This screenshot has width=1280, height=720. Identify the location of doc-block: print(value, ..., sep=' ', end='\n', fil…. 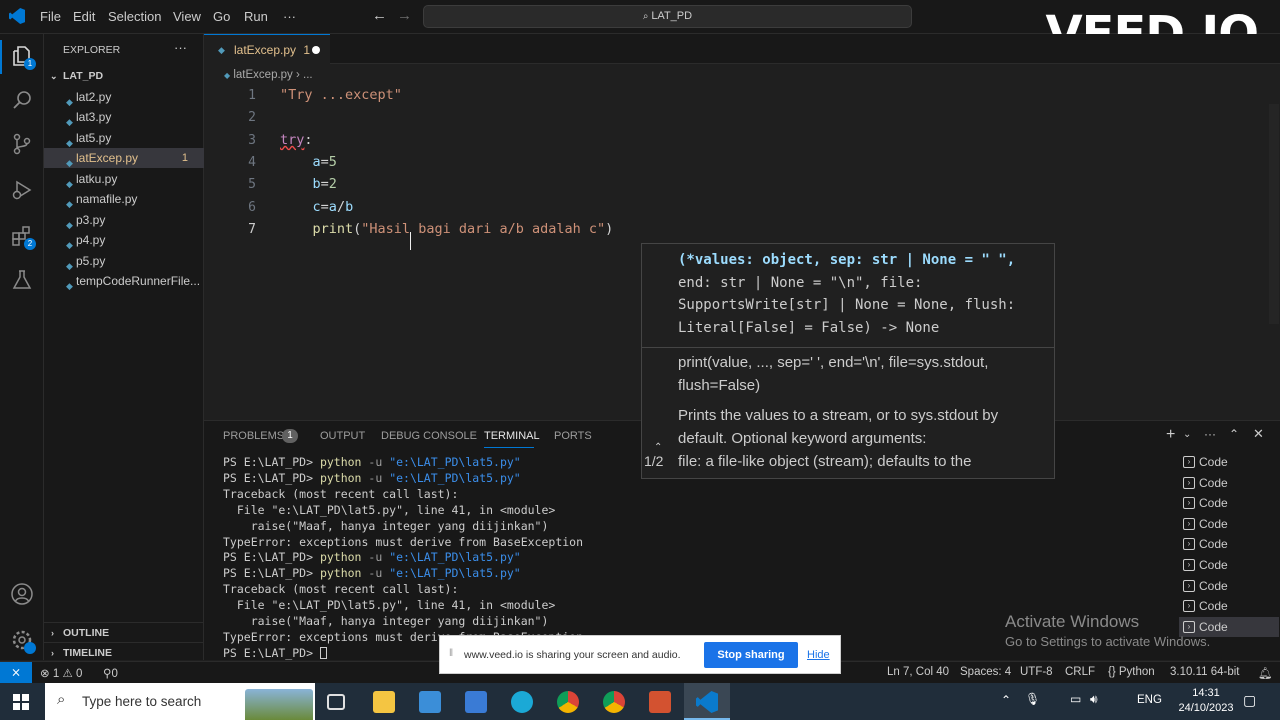
(863, 412).